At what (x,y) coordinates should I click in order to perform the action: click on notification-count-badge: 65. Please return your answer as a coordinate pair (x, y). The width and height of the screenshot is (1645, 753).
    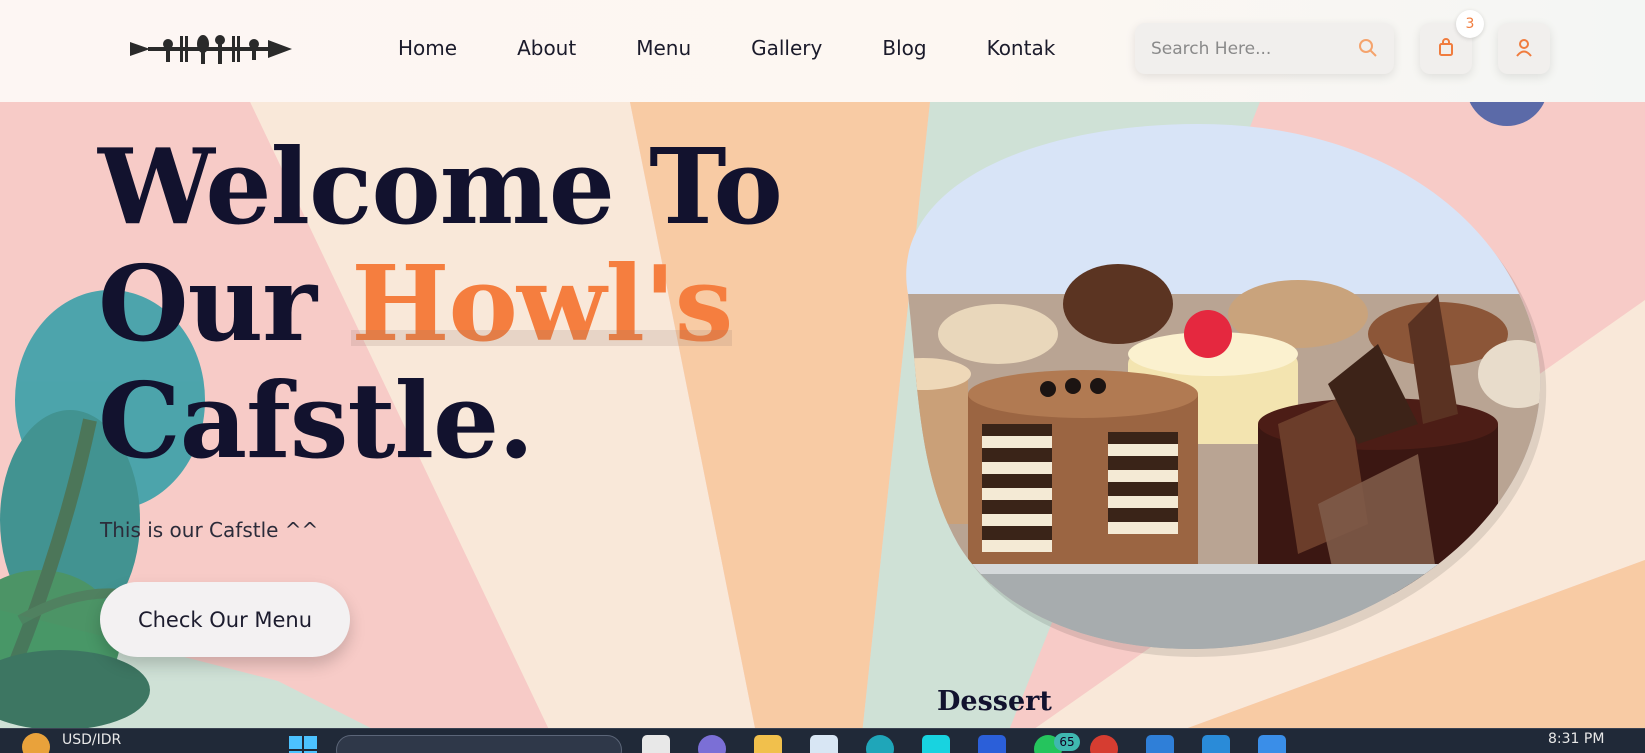
    Looking at the image, I should click on (1067, 742).